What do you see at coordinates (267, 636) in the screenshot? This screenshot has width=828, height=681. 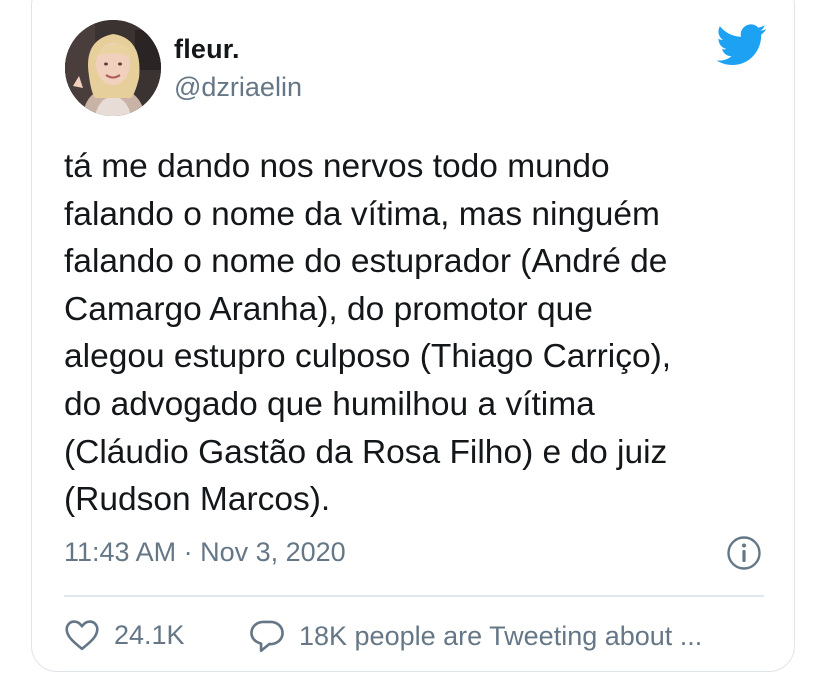 I see `speech-bubble-icon` at bounding box center [267, 636].